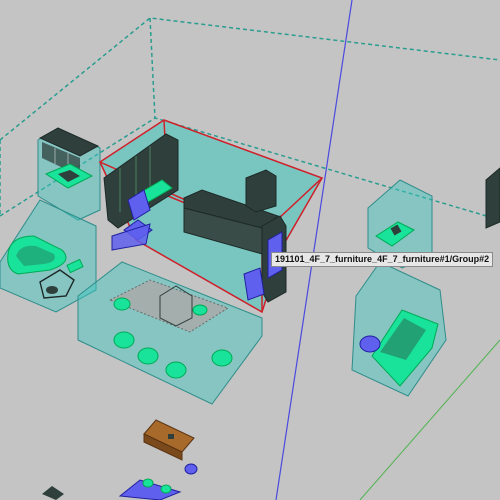 Image resolution: width=500 pixels, height=500 pixels. What do you see at coordinates (492, 198) in the screenshot?
I see `far-right-shelf` at bounding box center [492, 198].